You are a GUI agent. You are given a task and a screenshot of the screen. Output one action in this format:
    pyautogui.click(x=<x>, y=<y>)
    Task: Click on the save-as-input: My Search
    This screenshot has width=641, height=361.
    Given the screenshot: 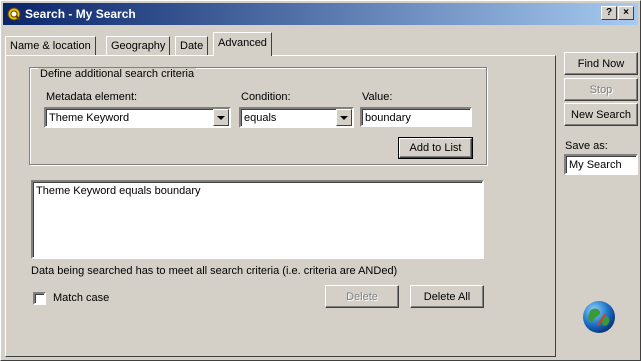 What is the action you would take?
    pyautogui.click(x=601, y=164)
    